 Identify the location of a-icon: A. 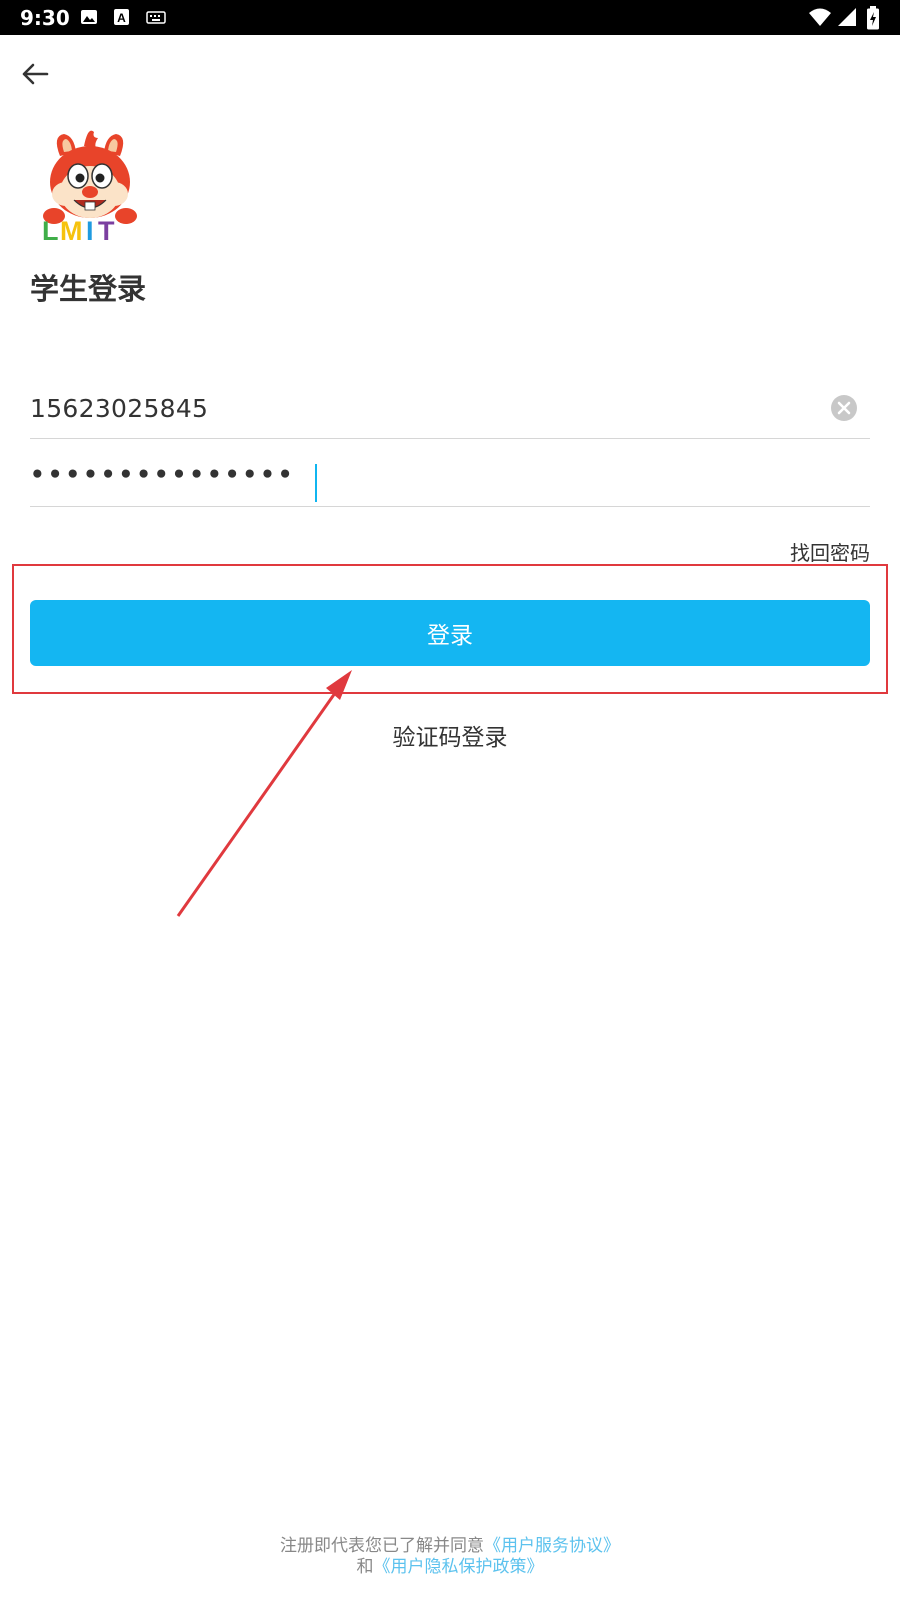
(121, 17).